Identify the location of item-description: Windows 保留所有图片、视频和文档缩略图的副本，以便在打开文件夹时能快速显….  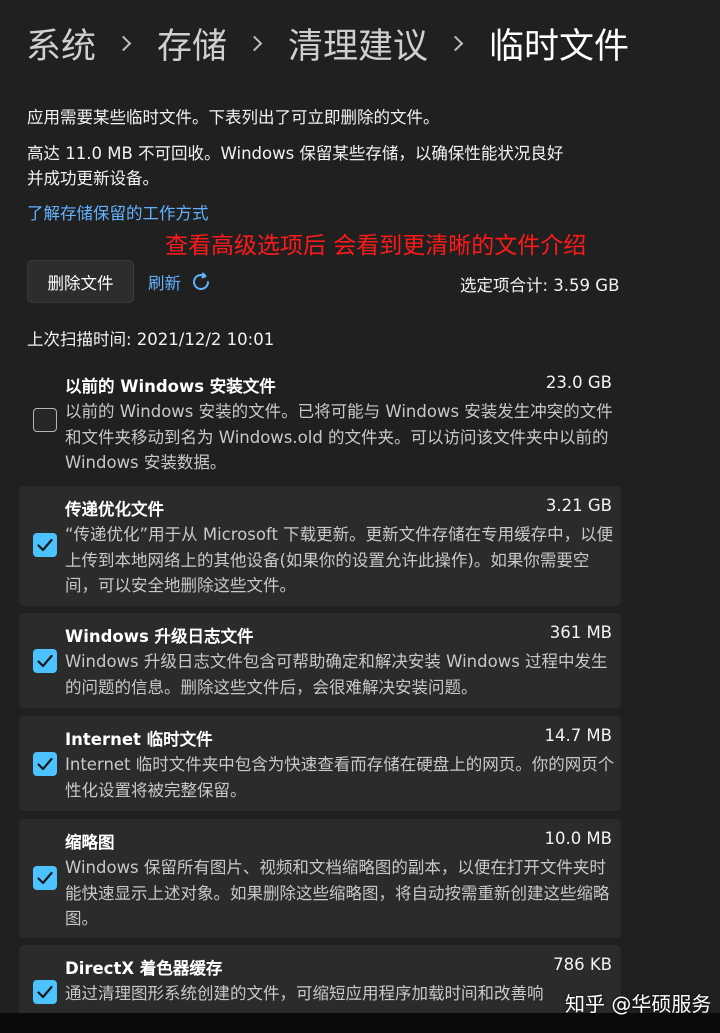
(337, 893).